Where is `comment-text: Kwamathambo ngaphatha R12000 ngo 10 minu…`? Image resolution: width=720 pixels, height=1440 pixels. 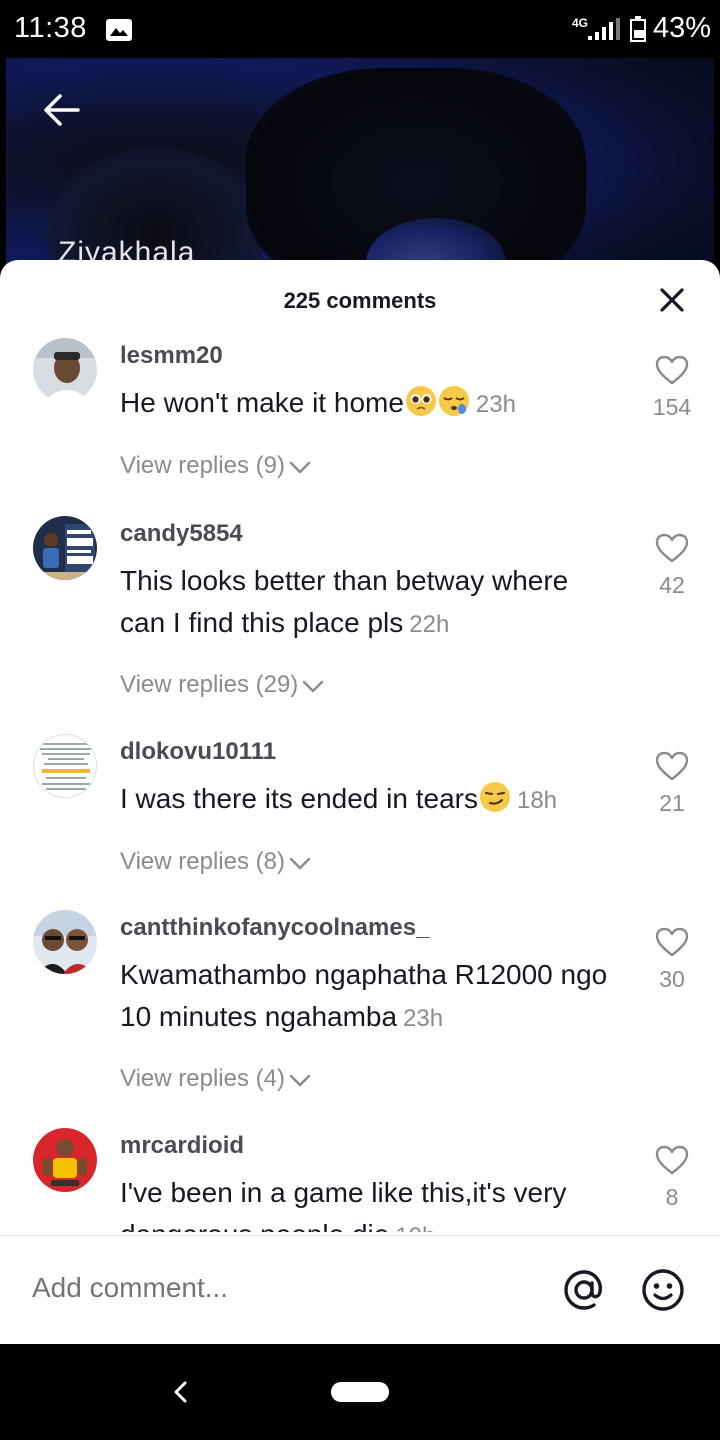
comment-text: Kwamathambo ngaphatha R12000 ngo 10 minu… is located at coordinates (364, 995).